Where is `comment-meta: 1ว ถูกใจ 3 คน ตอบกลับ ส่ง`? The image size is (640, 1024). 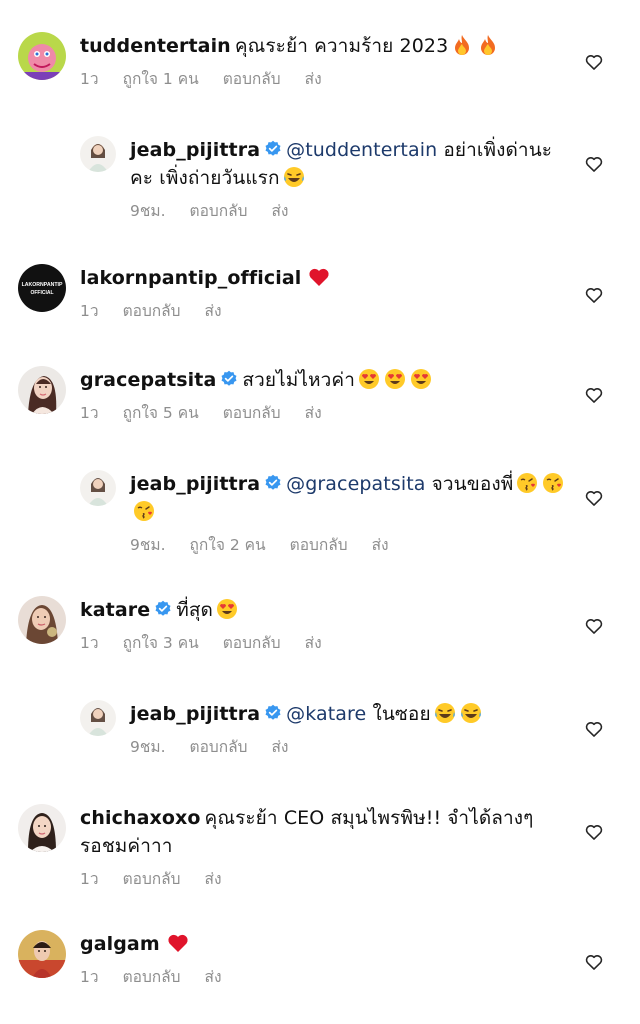
comment-meta: 1ว ถูกใจ 3 คน ตอบกลับ ส่ง is located at coordinates (320, 643).